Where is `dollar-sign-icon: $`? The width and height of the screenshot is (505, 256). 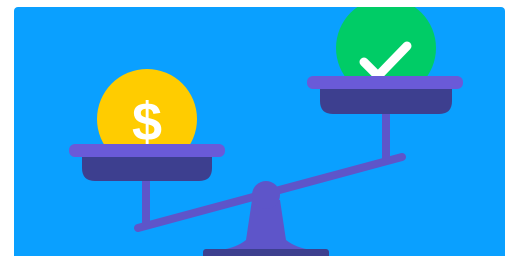
dollar-sign-icon: $ is located at coordinates (147, 122).